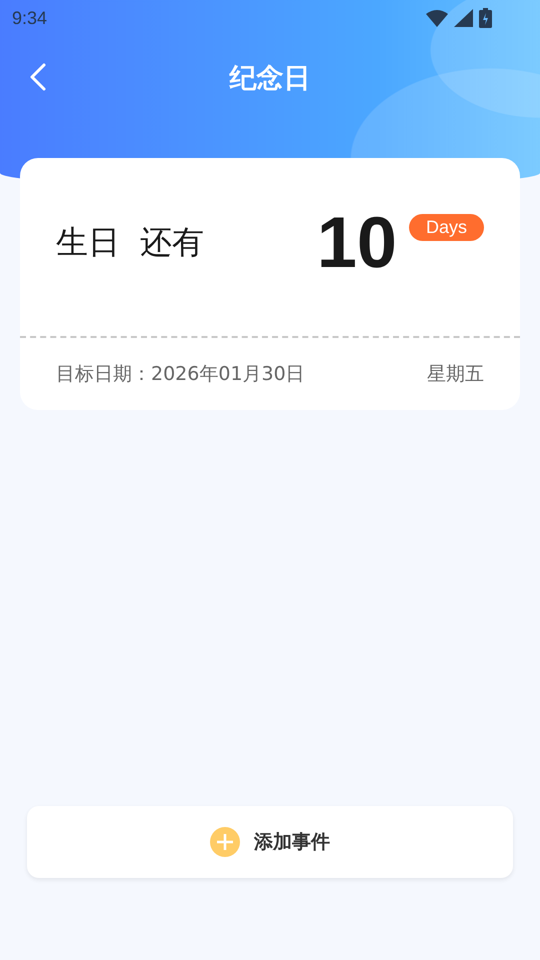 This screenshot has width=540, height=960. Describe the element at coordinates (270, 79) in the screenshot. I see `page-title: 纪念日` at that location.